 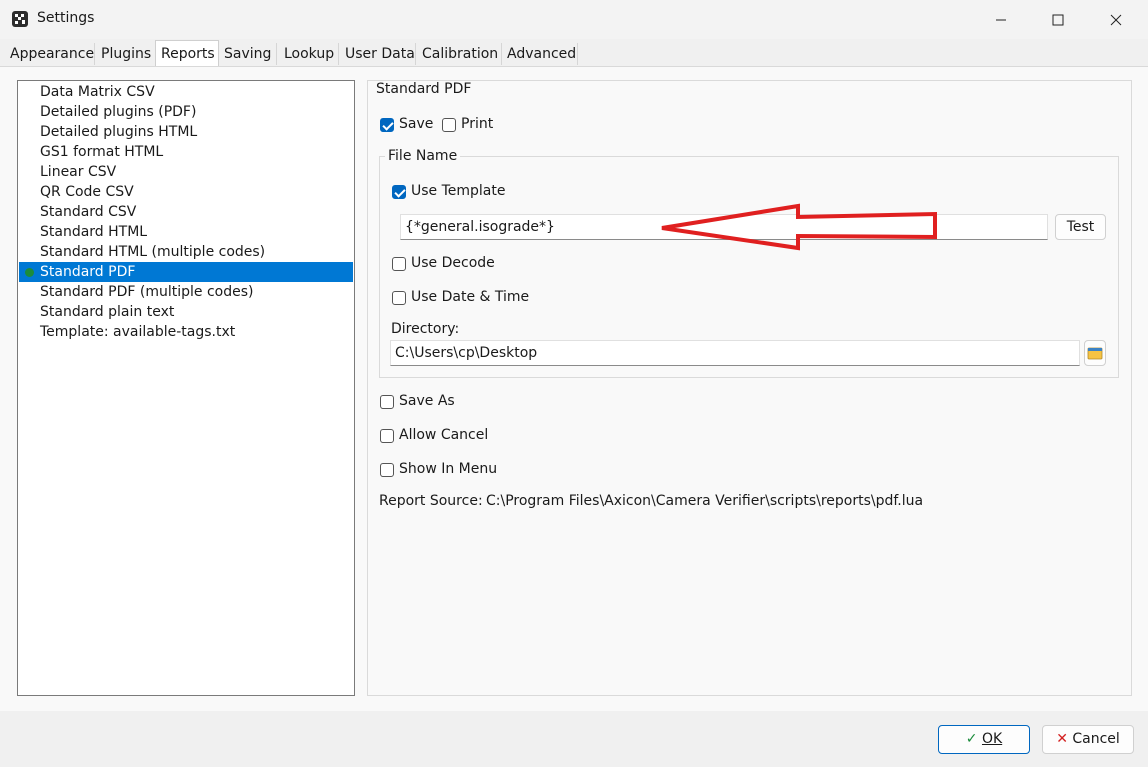 I want to click on save-as-label: Save As, so click(x=427, y=401).